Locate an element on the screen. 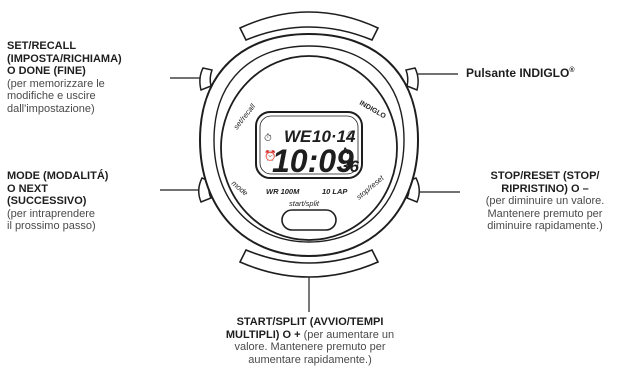 Image resolution: width=618 pixels, height=376 pixels. start-split-button is located at coordinates (309, 220).